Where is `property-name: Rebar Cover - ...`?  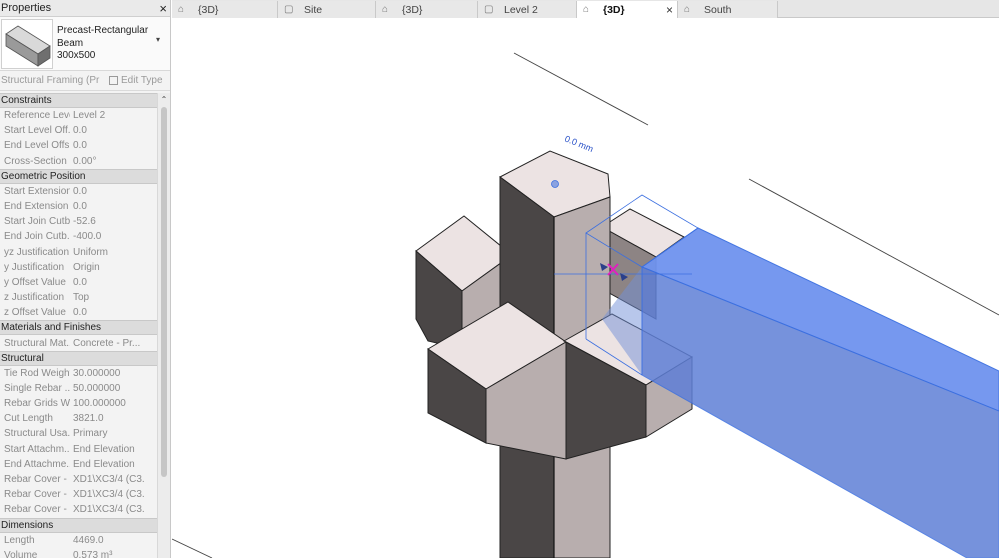 property-name: Rebar Cover - ... is located at coordinates (37, 480).